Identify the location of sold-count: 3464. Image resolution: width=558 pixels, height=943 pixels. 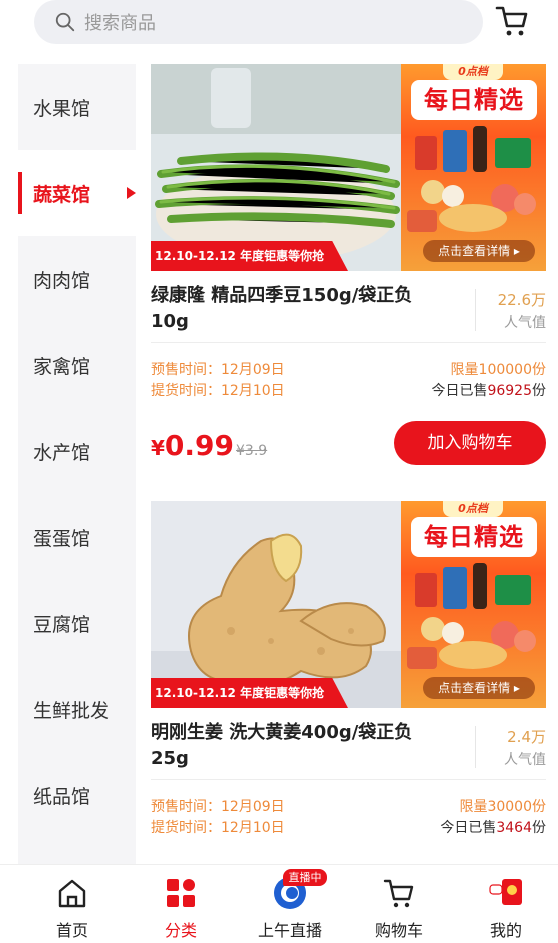
(514, 828).